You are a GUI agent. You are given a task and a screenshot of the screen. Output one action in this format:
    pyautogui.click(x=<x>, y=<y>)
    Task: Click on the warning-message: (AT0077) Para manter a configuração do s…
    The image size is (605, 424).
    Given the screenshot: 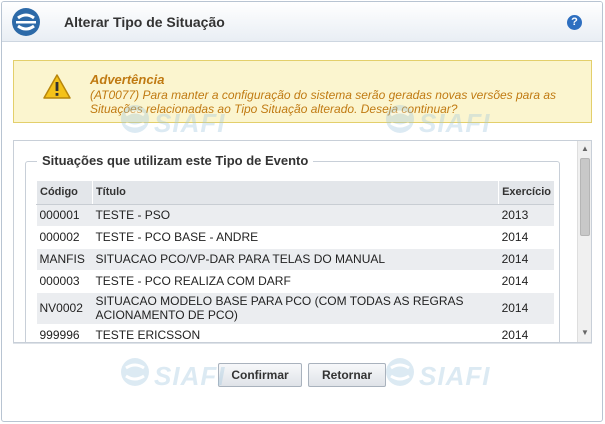 What is the action you would take?
    pyautogui.click(x=323, y=102)
    